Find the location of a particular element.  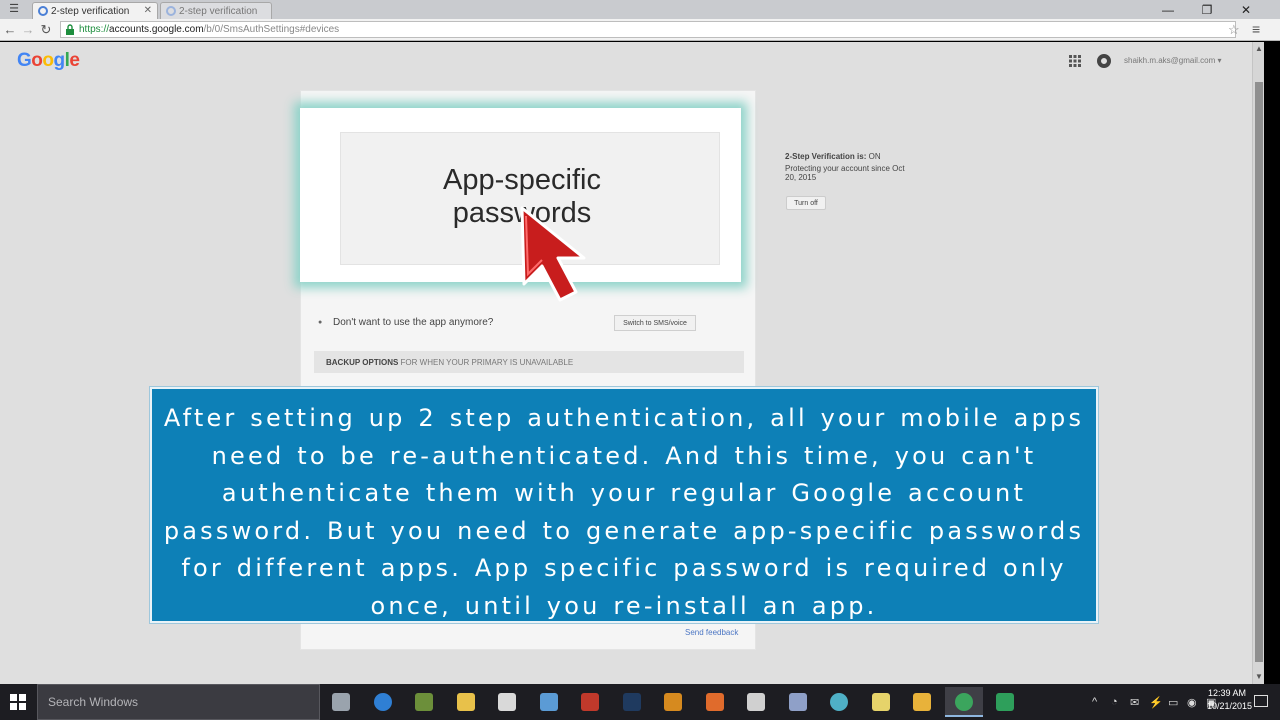

lock-icon is located at coordinates (70, 29).